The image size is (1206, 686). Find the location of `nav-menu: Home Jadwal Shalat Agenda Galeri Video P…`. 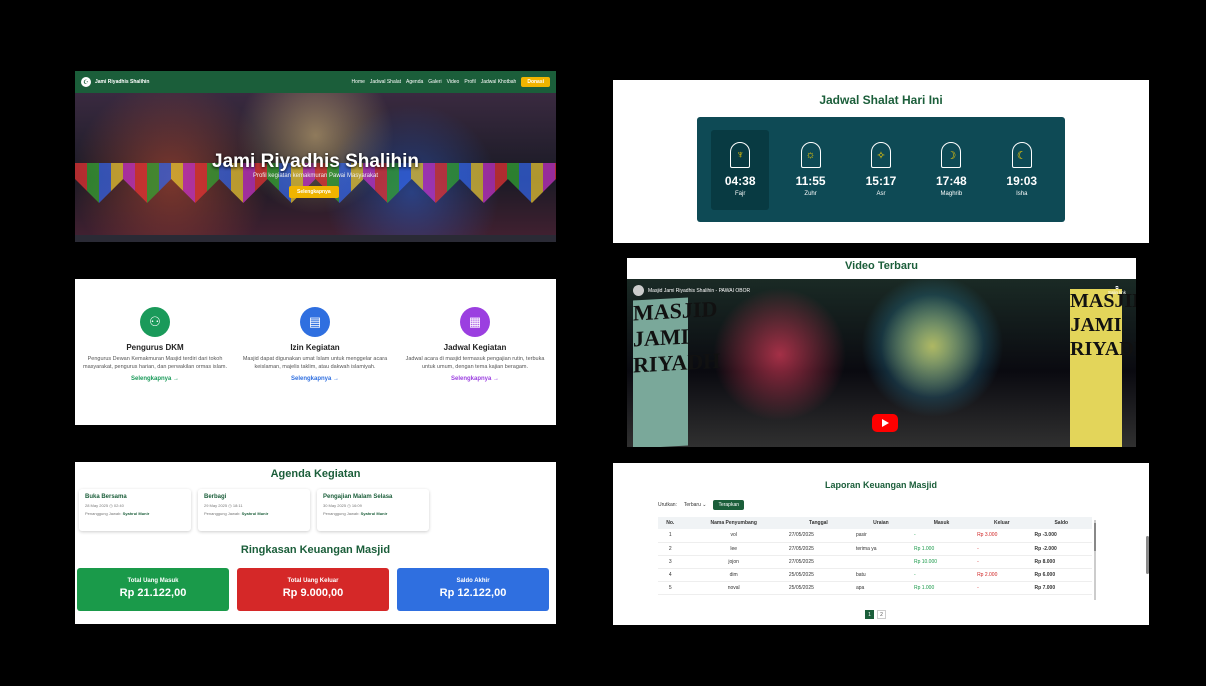

nav-menu: Home Jadwal Shalat Agenda Galeri Video P… is located at coordinates (451, 82).